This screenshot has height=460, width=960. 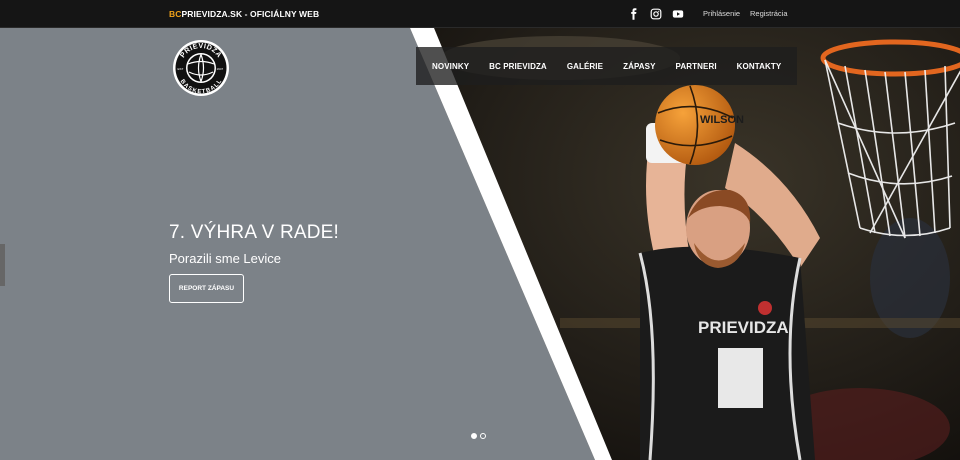 I want to click on site-brand: BCPRIEVIDZA.SK - OFICIÁLNY WEB, so click(x=244, y=14).